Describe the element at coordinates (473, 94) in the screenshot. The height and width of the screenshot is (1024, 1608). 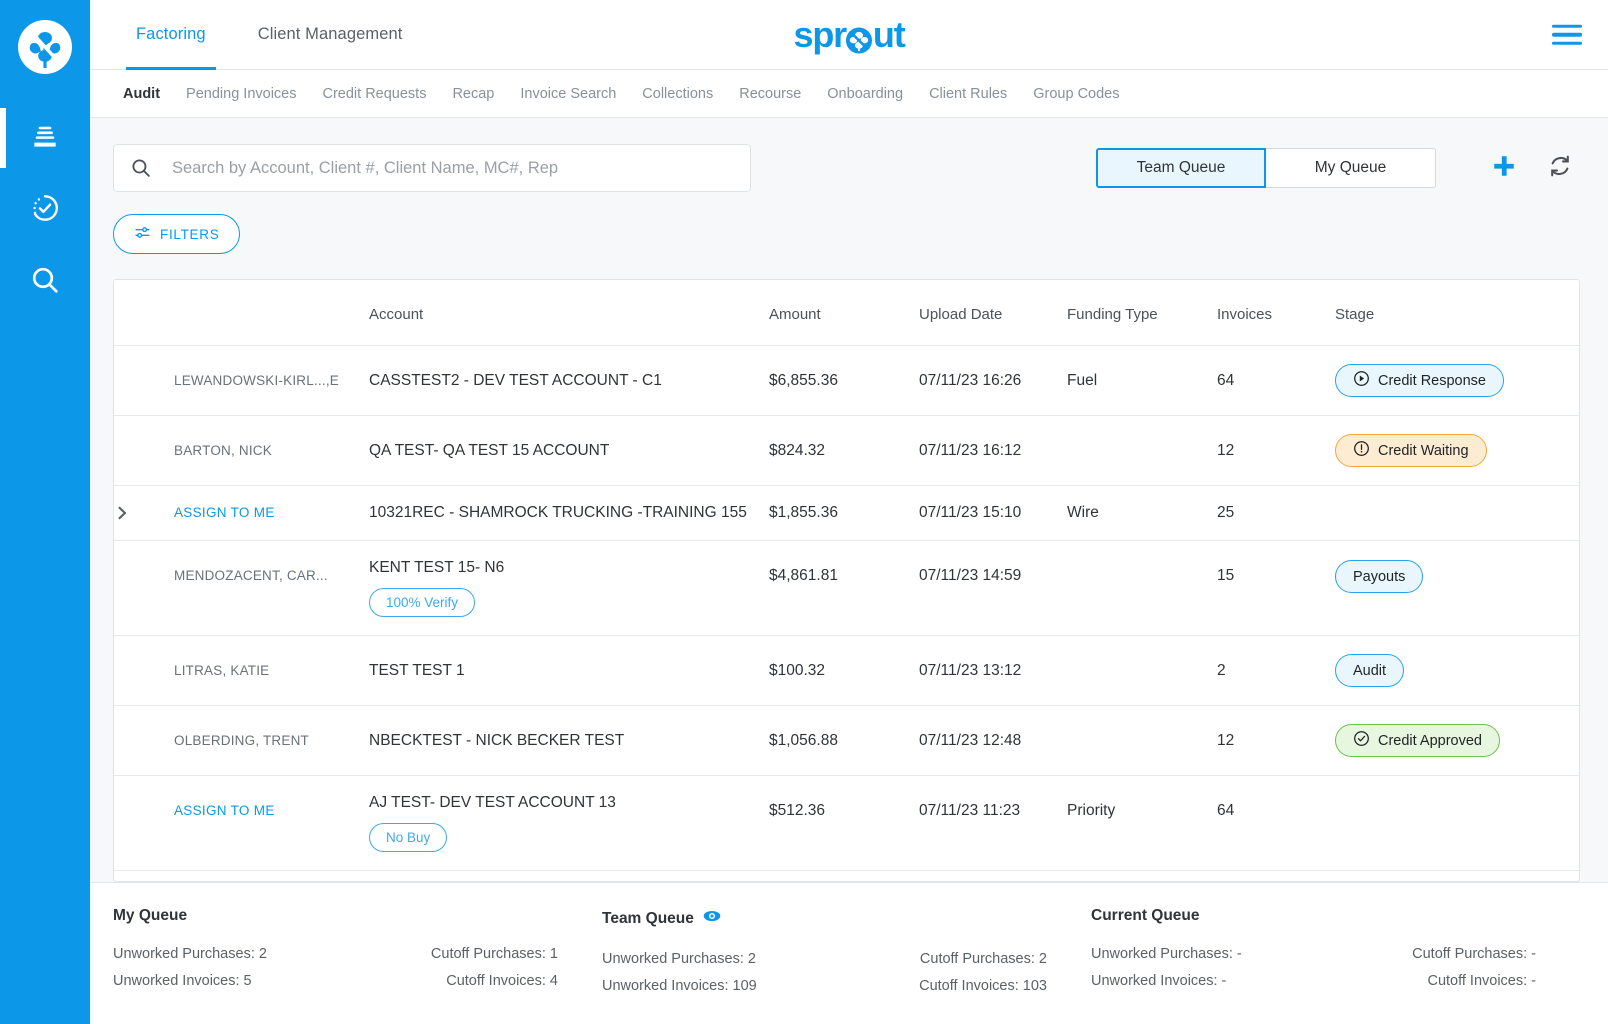
I see `subnav-item-recap: Recap` at that location.